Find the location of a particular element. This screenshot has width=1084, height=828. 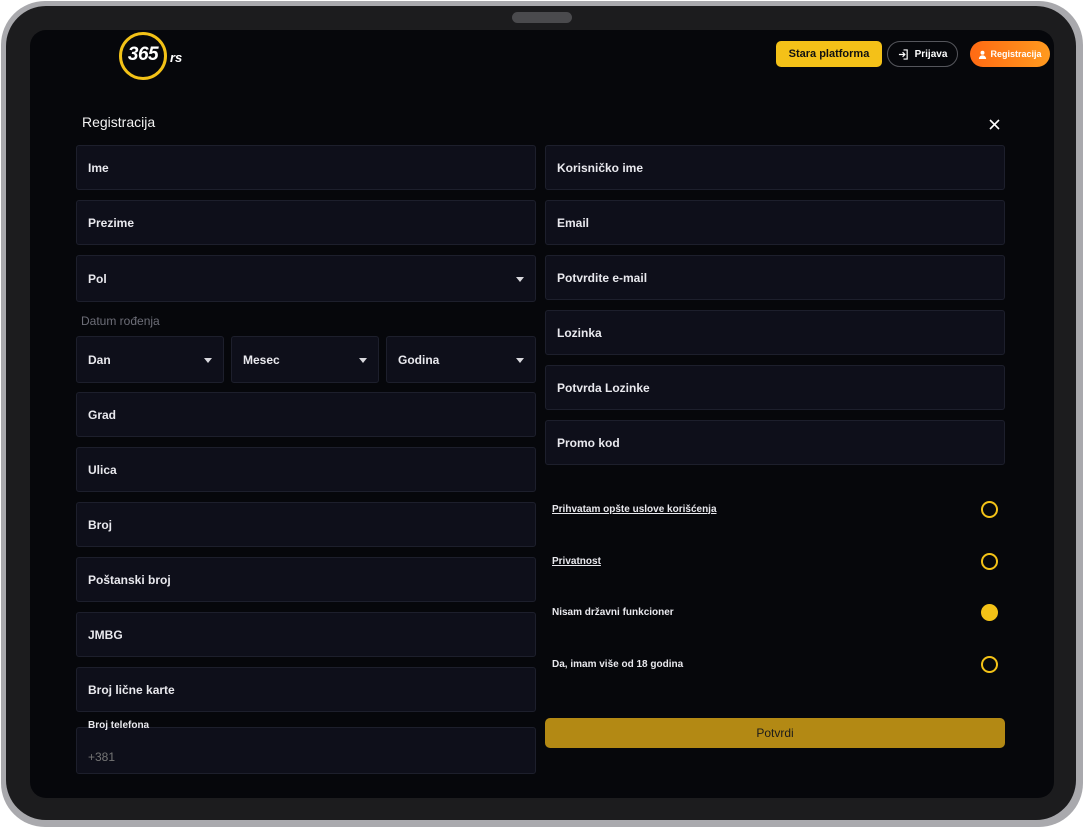

email-confirm-field: Potvrdite e-mail is located at coordinates (775, 277).